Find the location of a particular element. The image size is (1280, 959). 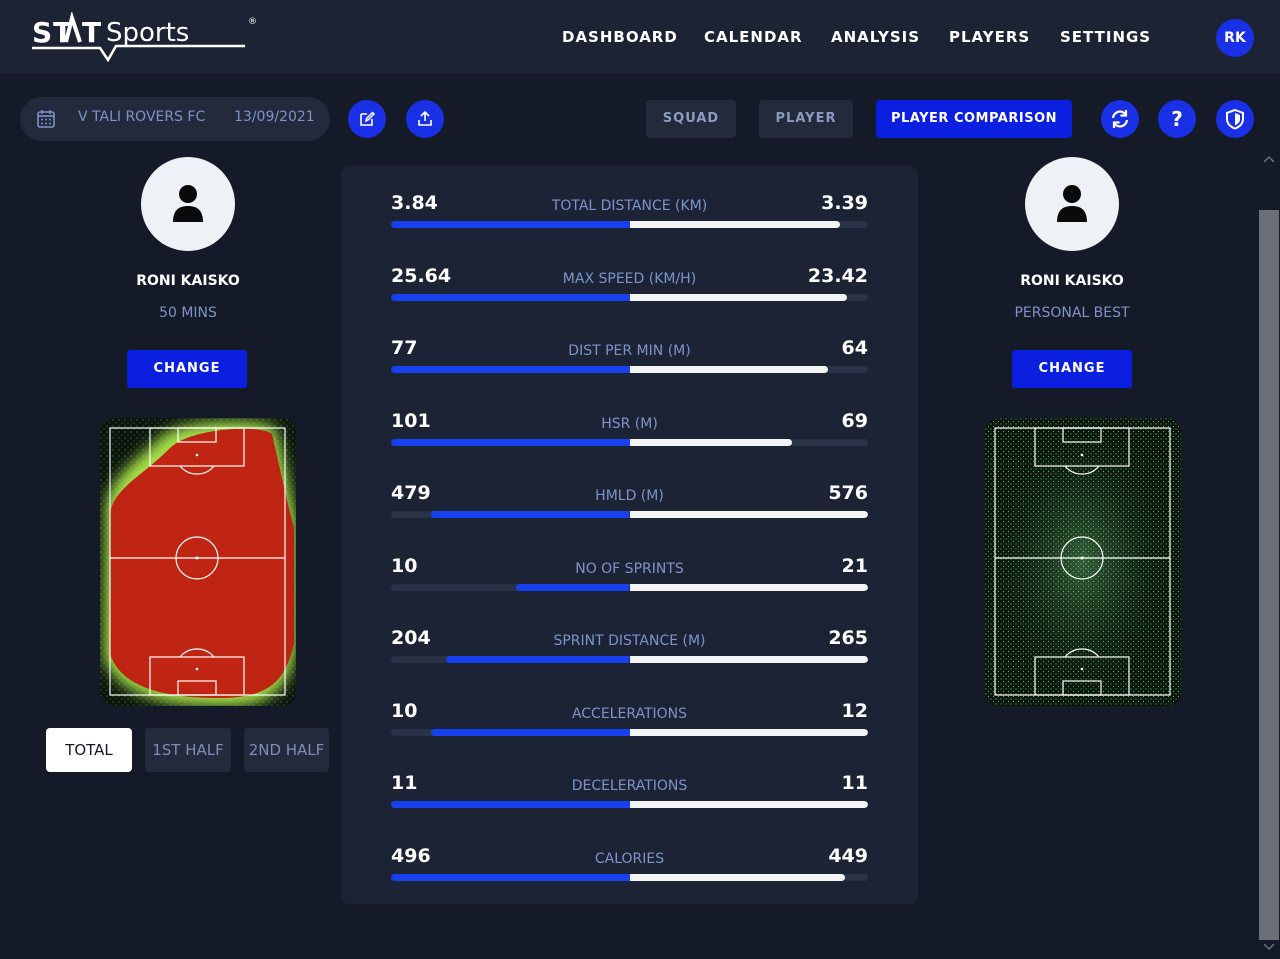

edit-icon is located at coordinates (368, 118).